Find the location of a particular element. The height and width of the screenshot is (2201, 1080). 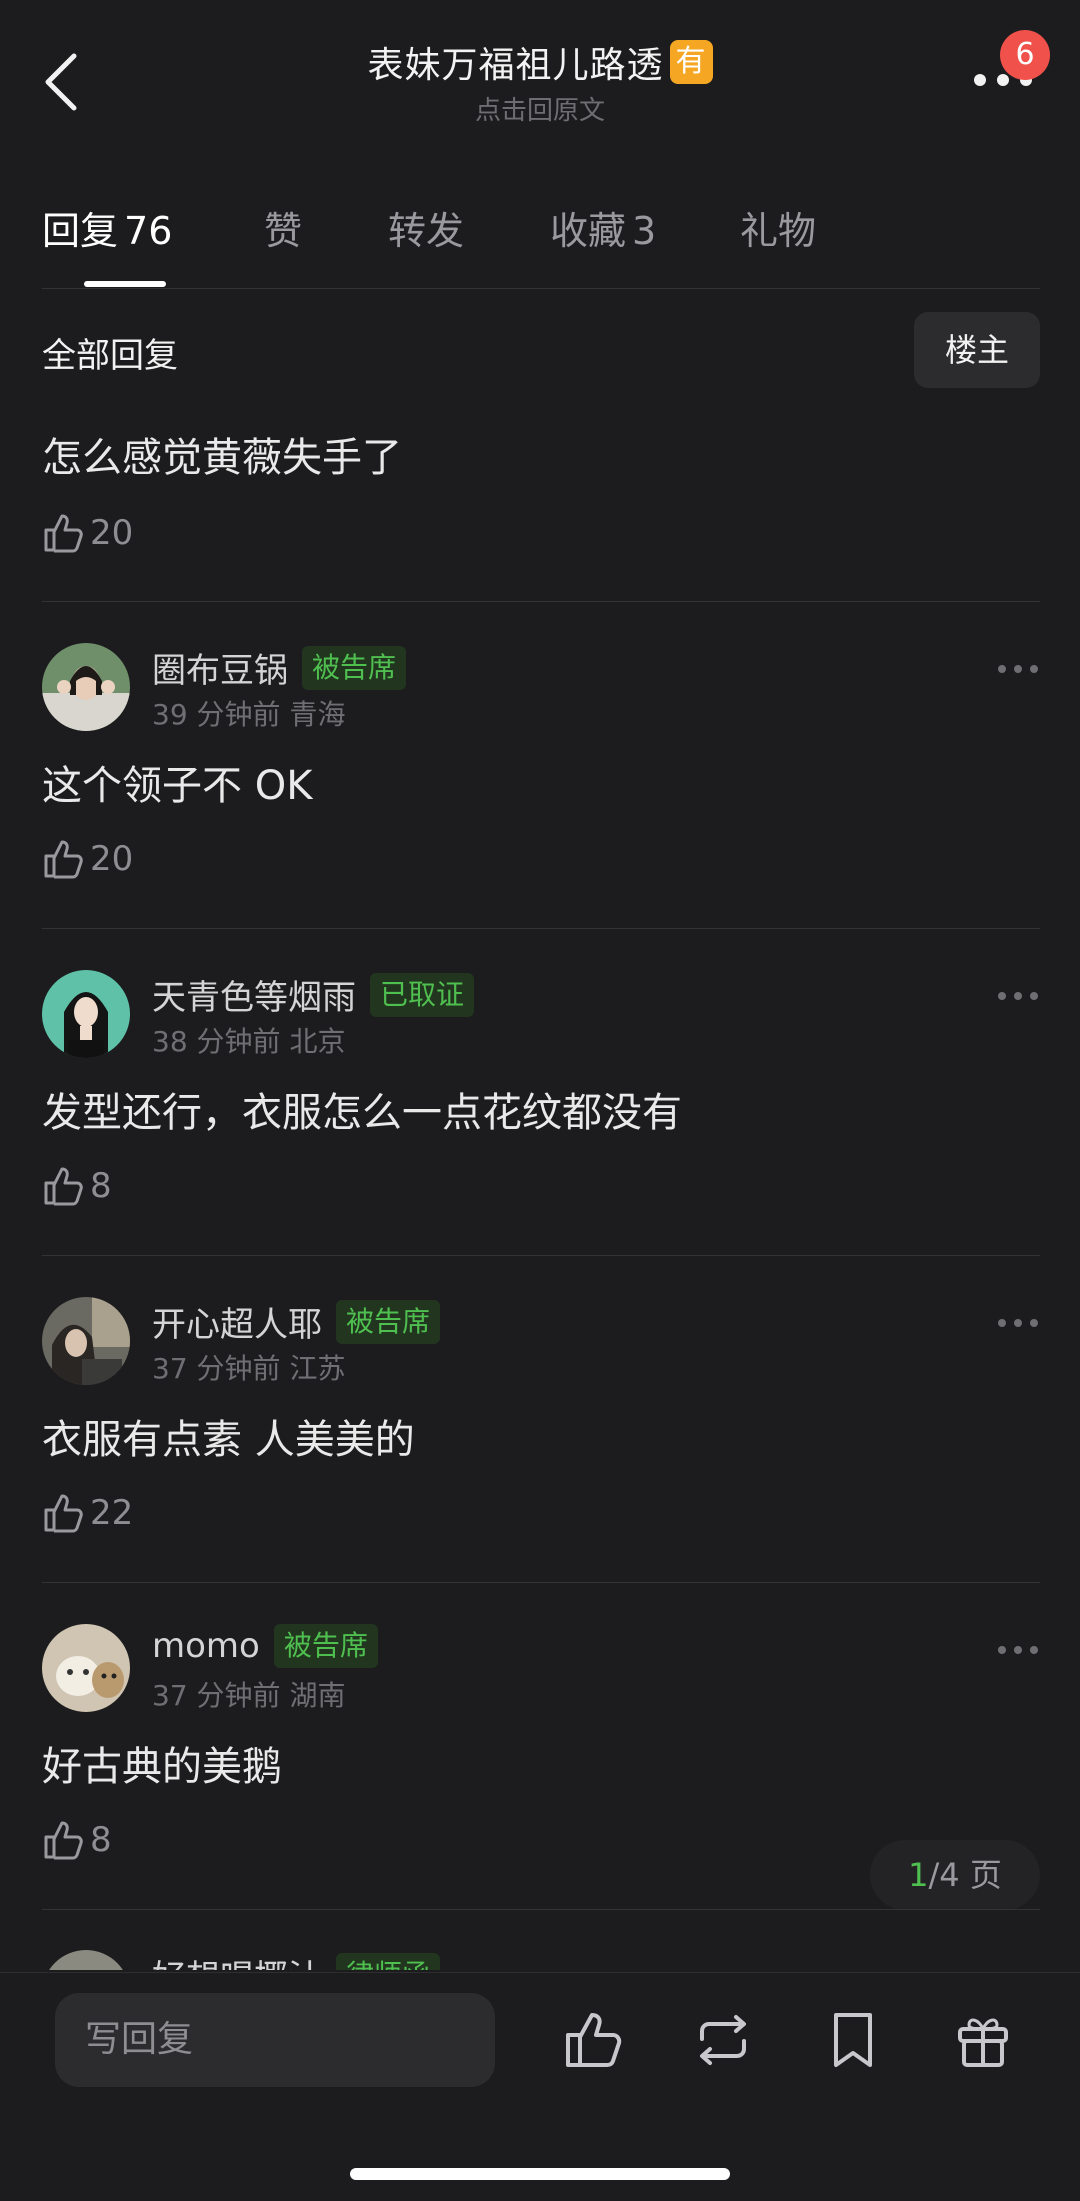

comment-item: 怎么感觉黄薇失手了 20 is located at coordinates (541, 492).